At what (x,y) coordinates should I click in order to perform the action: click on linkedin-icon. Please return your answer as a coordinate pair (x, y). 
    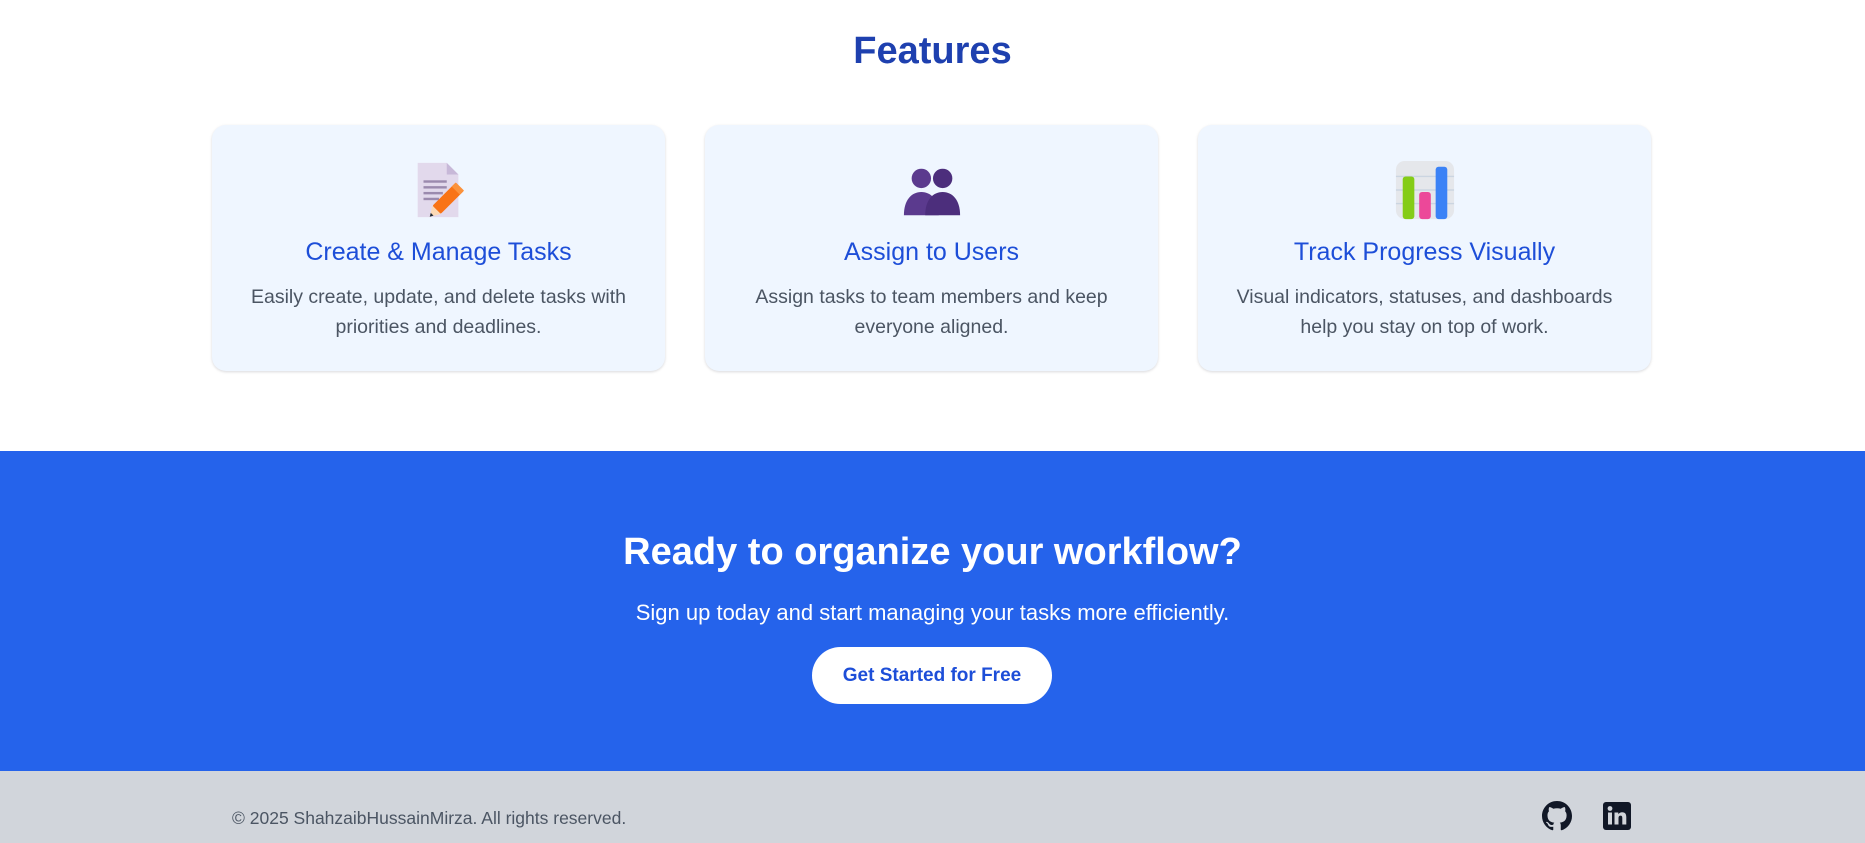
    Looking at the image, I should click on (1617, 816).